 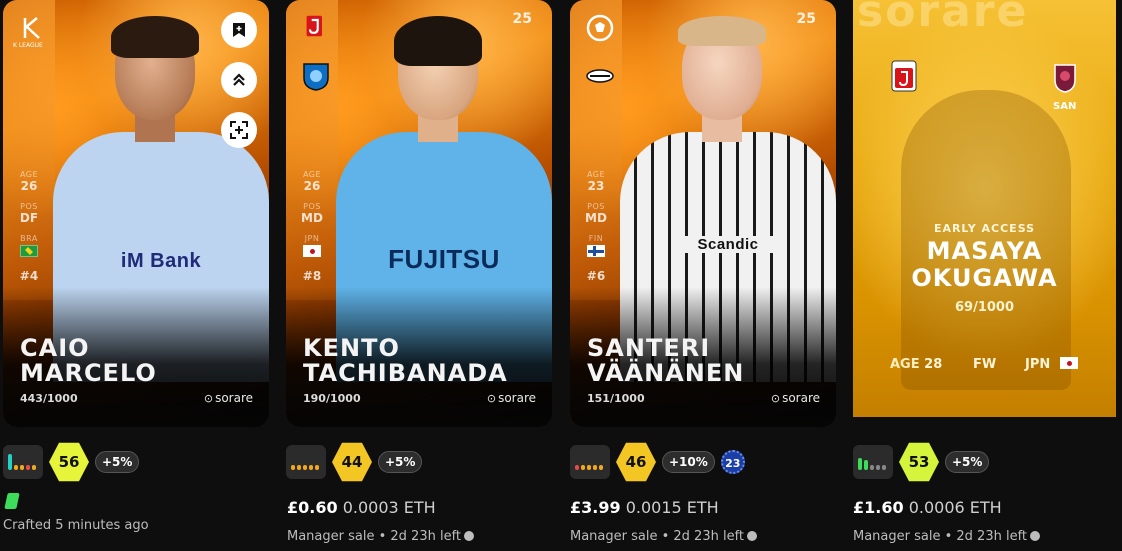 What do you see at coordinates (405, 373) in the screenshot?
I see `player-last-name: TACHIBANADA` at bounding box center [405, 373].